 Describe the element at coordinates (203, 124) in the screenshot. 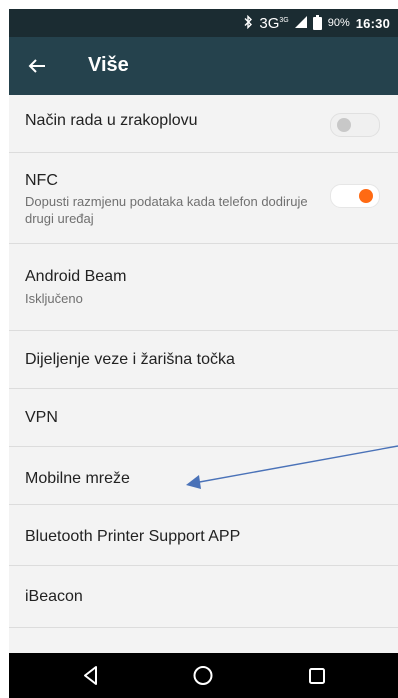

I see `setting-airplane-mode: Način rada u zrakoplovu` at that location.